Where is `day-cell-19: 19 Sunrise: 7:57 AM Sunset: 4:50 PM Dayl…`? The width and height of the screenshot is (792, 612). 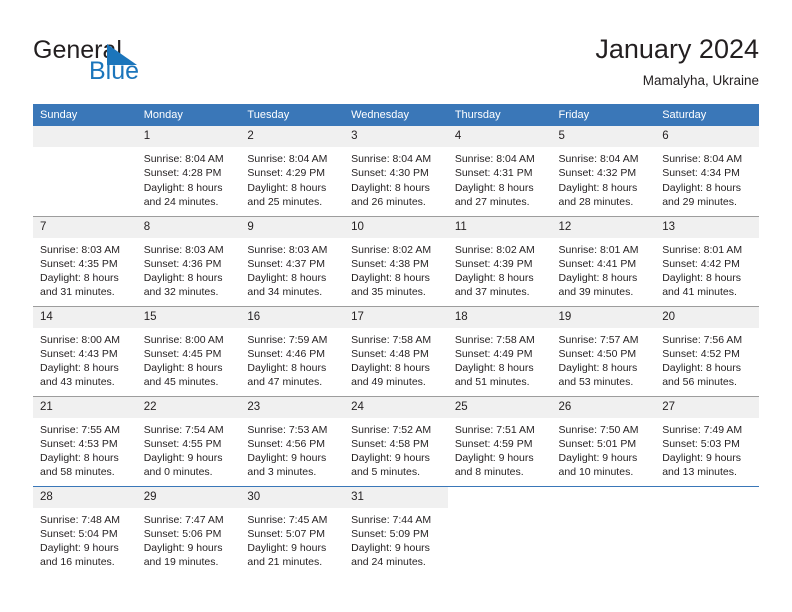
day-cell-19: 19 Sunrise: 7:57 AM Sunset: 4:50 PM Dayl… is located at coordinates (603, 350).